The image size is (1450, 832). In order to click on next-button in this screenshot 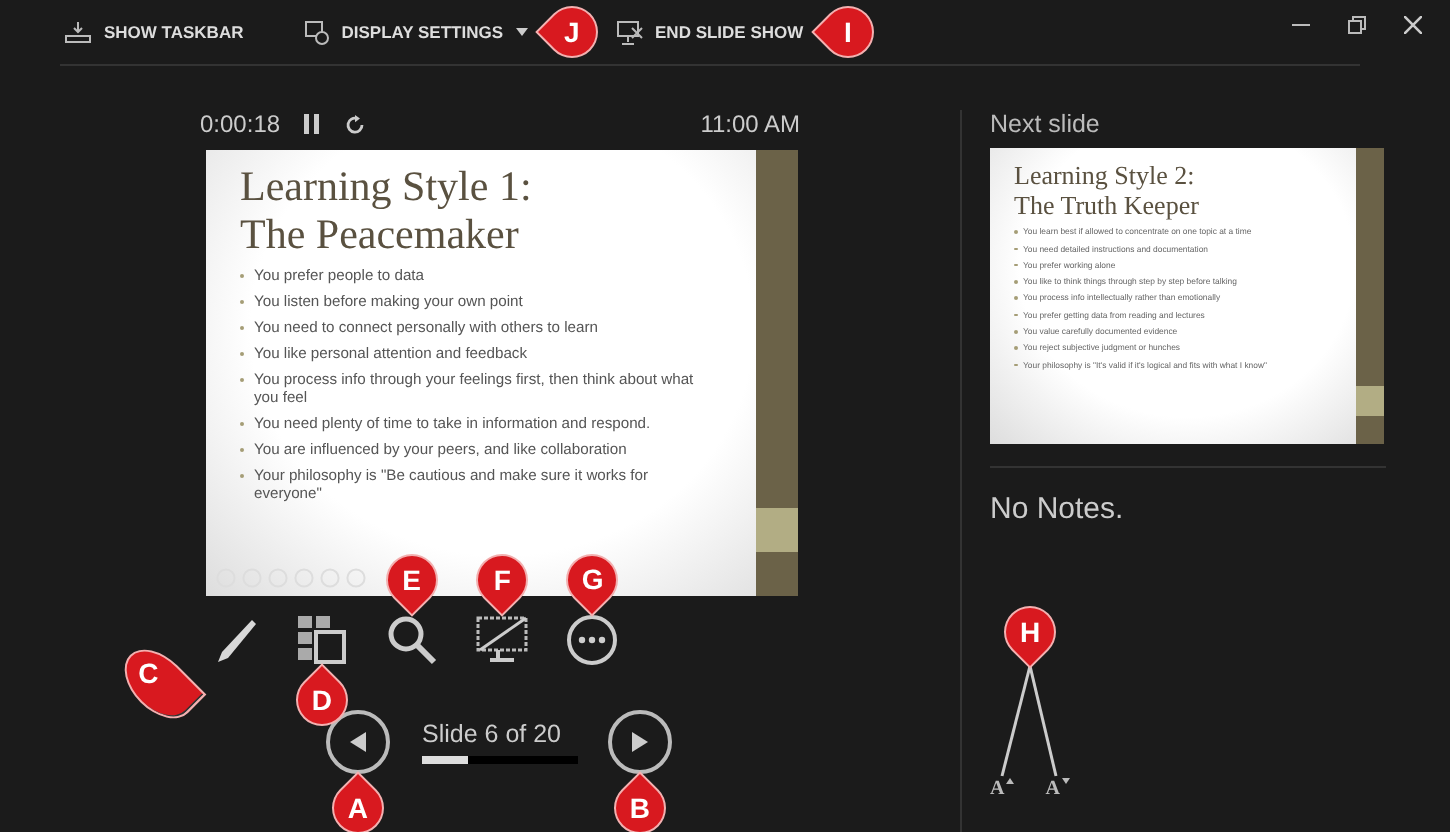, I will do `click(640, 742)`.